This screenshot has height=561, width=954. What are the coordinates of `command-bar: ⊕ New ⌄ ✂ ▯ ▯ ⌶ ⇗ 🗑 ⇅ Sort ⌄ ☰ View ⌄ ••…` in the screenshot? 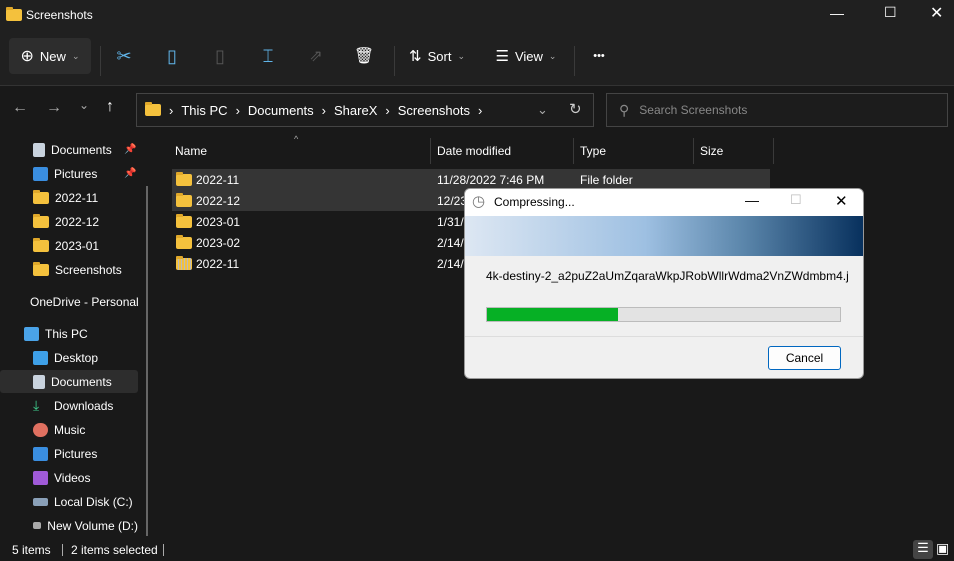 It's located at (477, 58).